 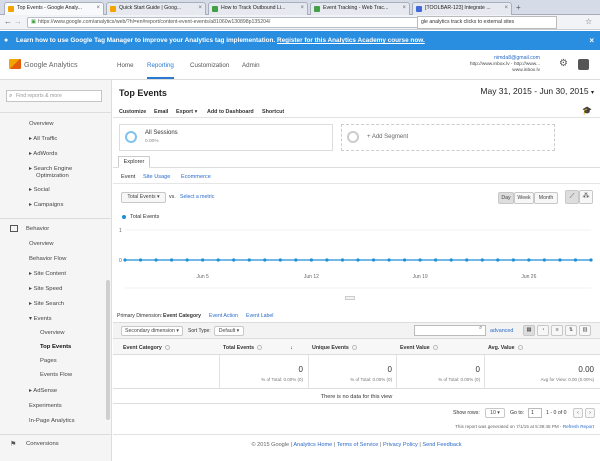 I want to click on period-week-button: Week, so click(x=524, y=198).